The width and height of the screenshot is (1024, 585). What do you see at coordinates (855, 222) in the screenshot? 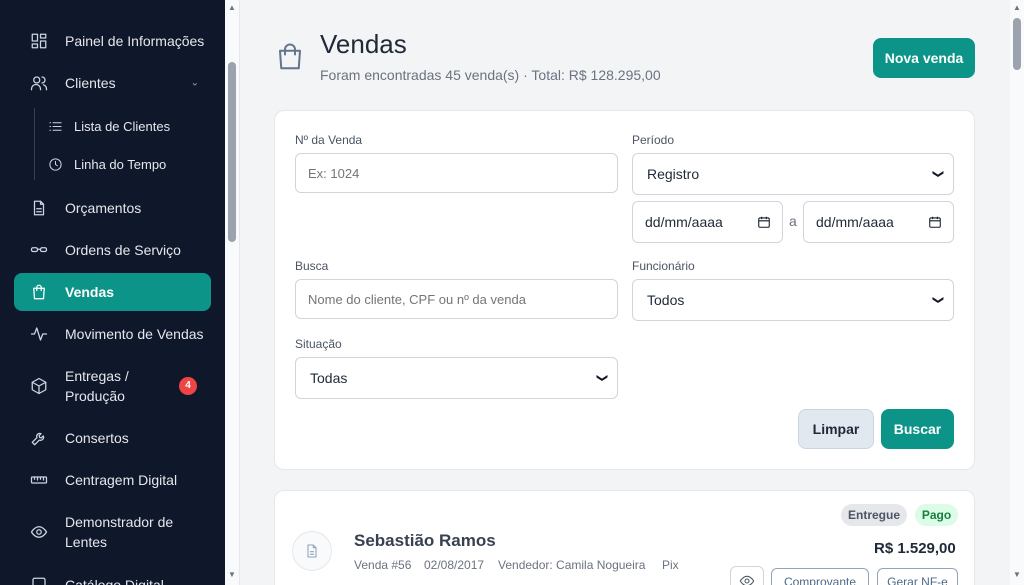
I see `date-to-value: dd/mm/aaaa` at bounding box center [855, 222].